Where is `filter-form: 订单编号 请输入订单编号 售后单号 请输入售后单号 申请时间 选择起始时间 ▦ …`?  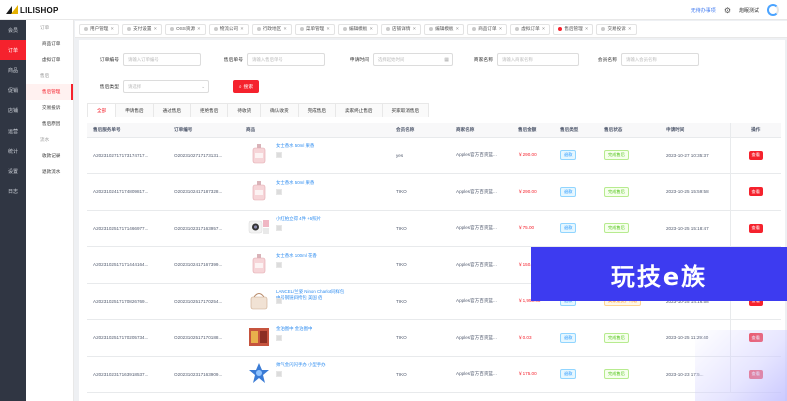
filter-form: 订单编号 请输入订单编号 售后单号 请输入售后单号 申请时间 选择起始时间 ▦ … is located at coordinates (432, 73).